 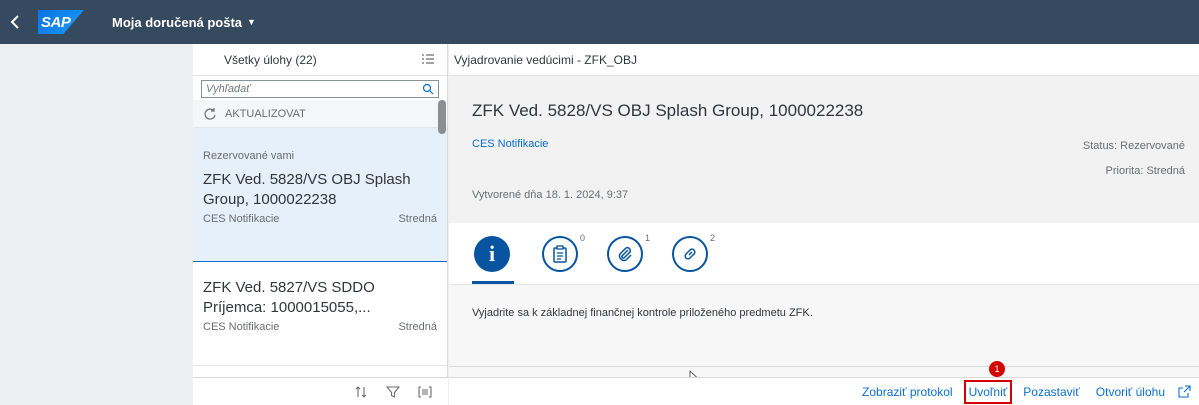 What do you see at coordinates (1130, 392) in the screenshot?
I see `open-task-button: Otvoriť úlohu` at bounding box center [1130, 392].